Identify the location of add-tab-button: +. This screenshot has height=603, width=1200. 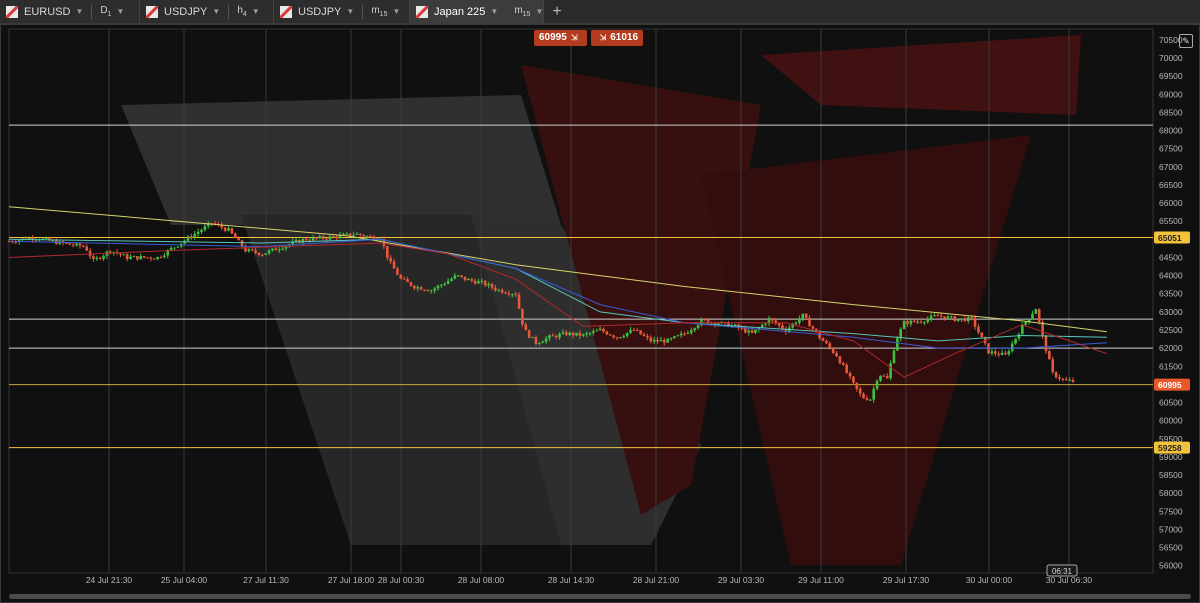
(557, 11).